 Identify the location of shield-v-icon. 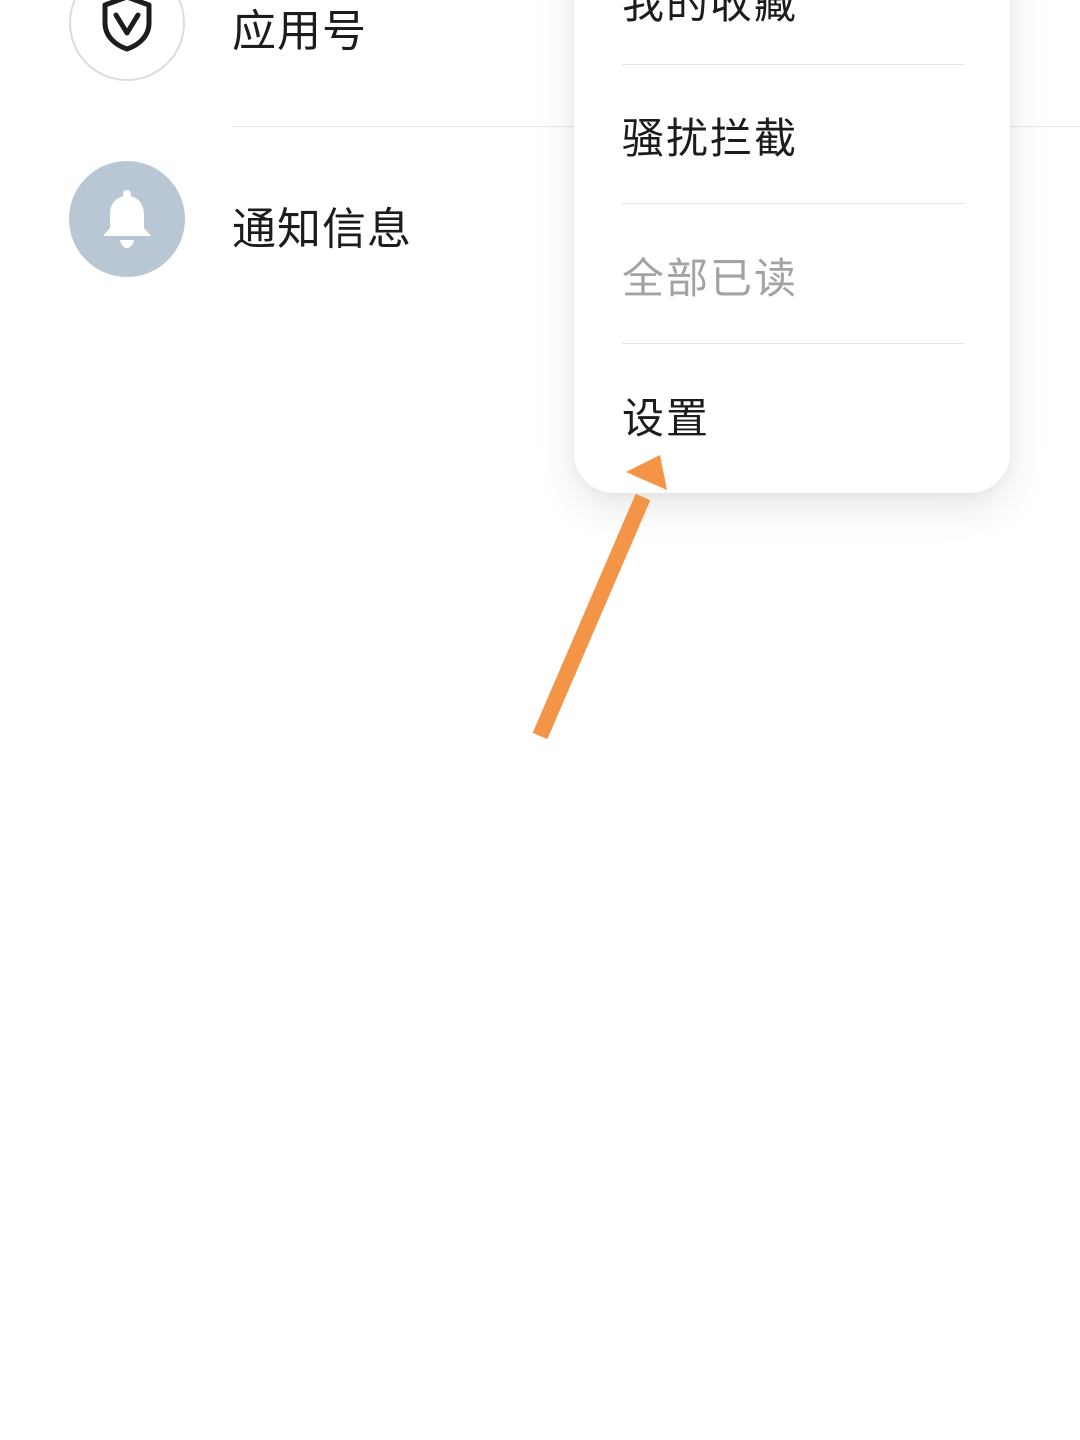
(127, 26).